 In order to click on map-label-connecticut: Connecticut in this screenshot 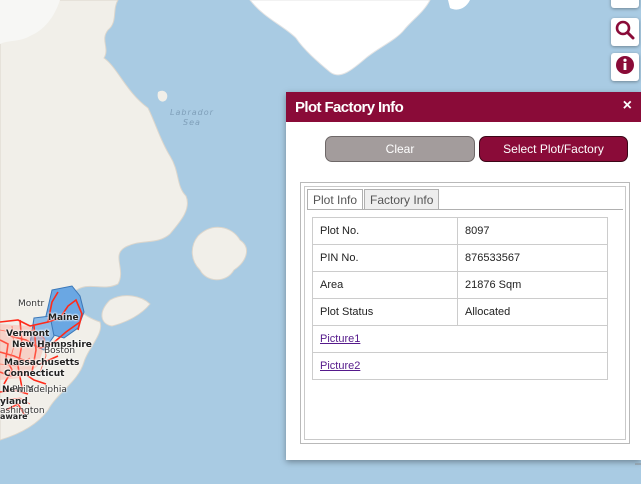, I will do `click(34, 374)`.